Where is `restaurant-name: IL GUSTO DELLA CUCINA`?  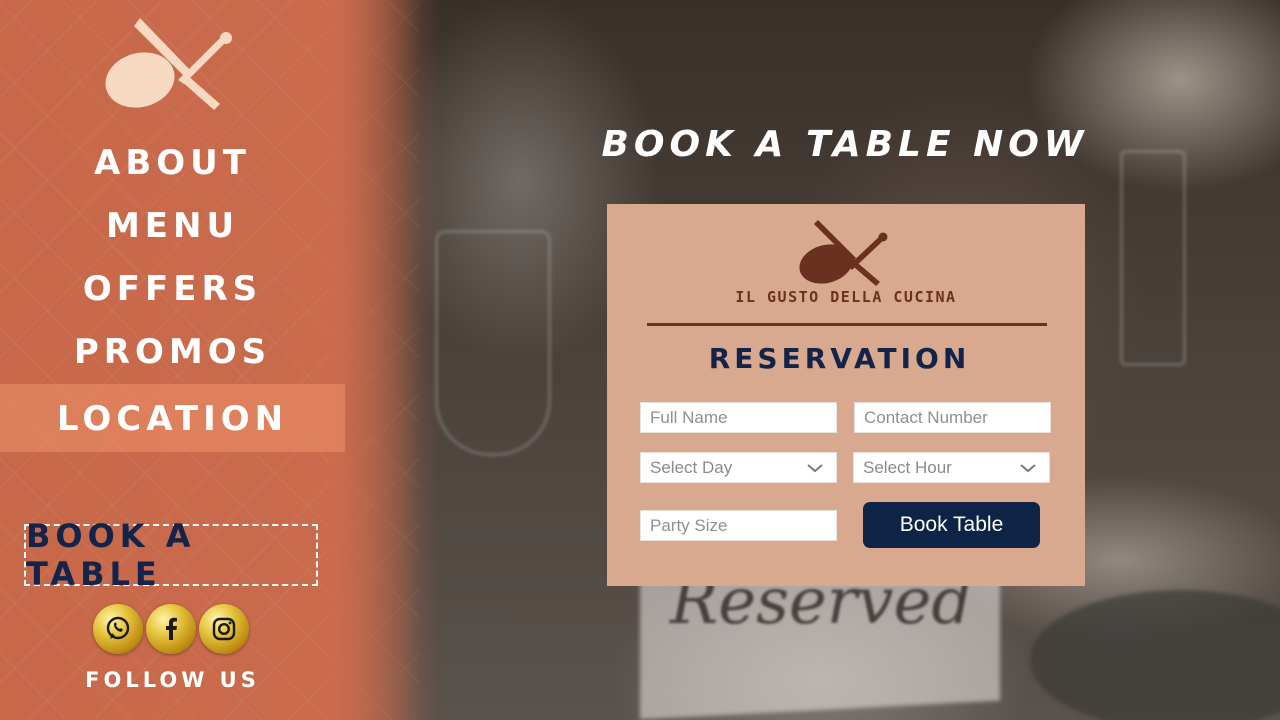 restaurant-name: IL GUSTO DELLA CUCINA is located at coordinates (846, 297).